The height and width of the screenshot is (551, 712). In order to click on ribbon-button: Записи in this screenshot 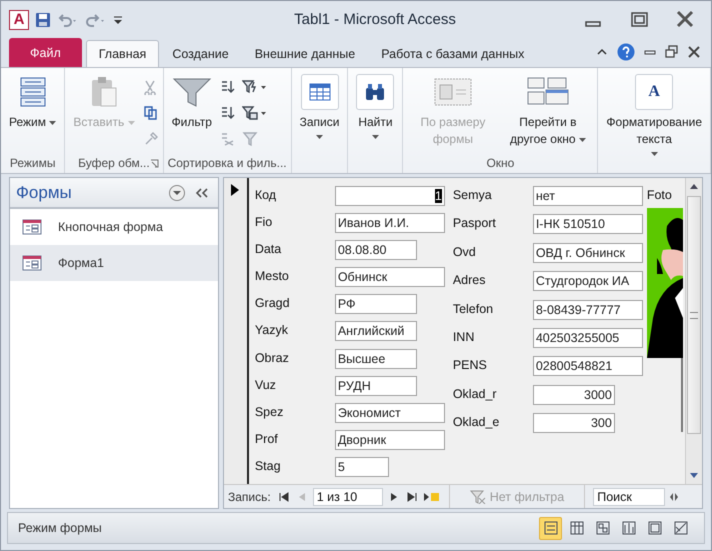, I will do `click(320, 107)`.